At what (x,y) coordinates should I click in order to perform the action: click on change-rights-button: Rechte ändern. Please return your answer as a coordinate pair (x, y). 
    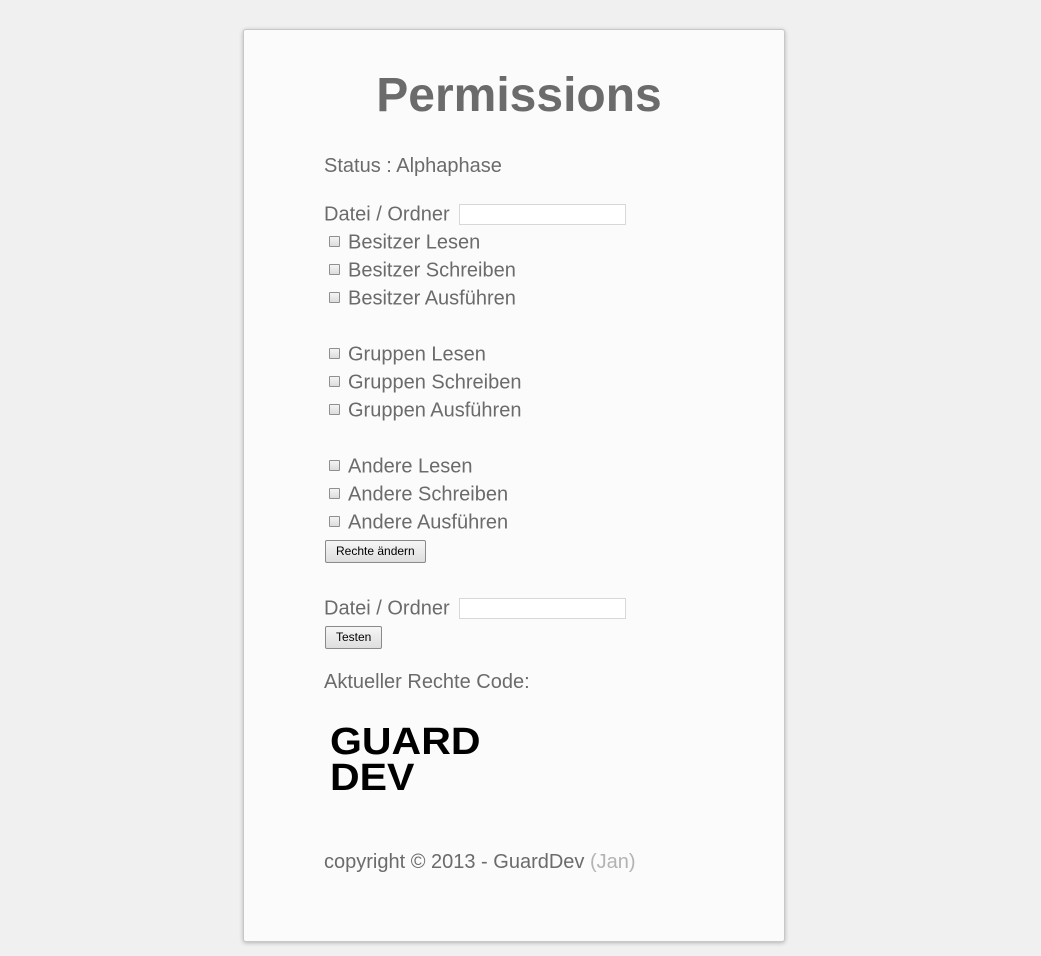
    Looking at the image, I should click on (375, 551).